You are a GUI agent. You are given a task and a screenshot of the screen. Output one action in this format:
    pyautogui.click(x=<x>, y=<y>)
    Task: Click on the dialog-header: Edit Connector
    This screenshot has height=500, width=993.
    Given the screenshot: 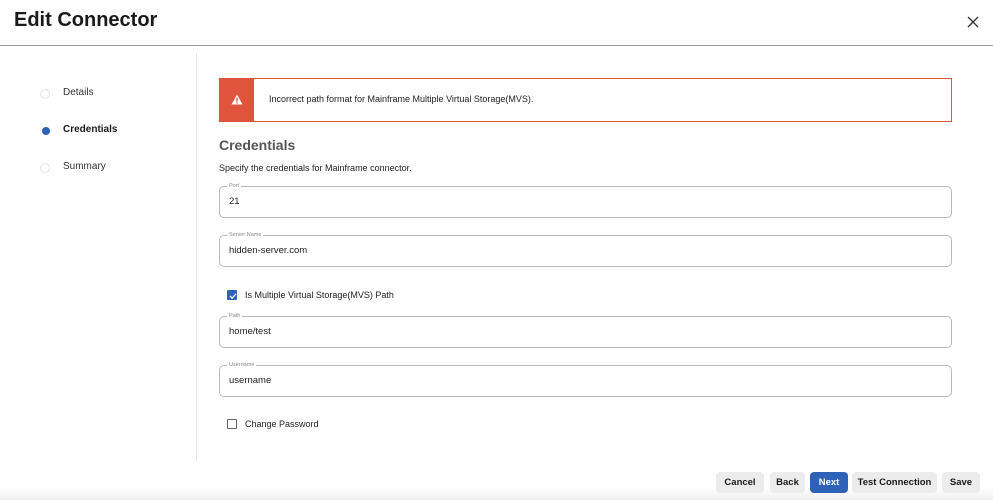 What is the action you would take?
    pyautogui.click(x=496, y=23)
    